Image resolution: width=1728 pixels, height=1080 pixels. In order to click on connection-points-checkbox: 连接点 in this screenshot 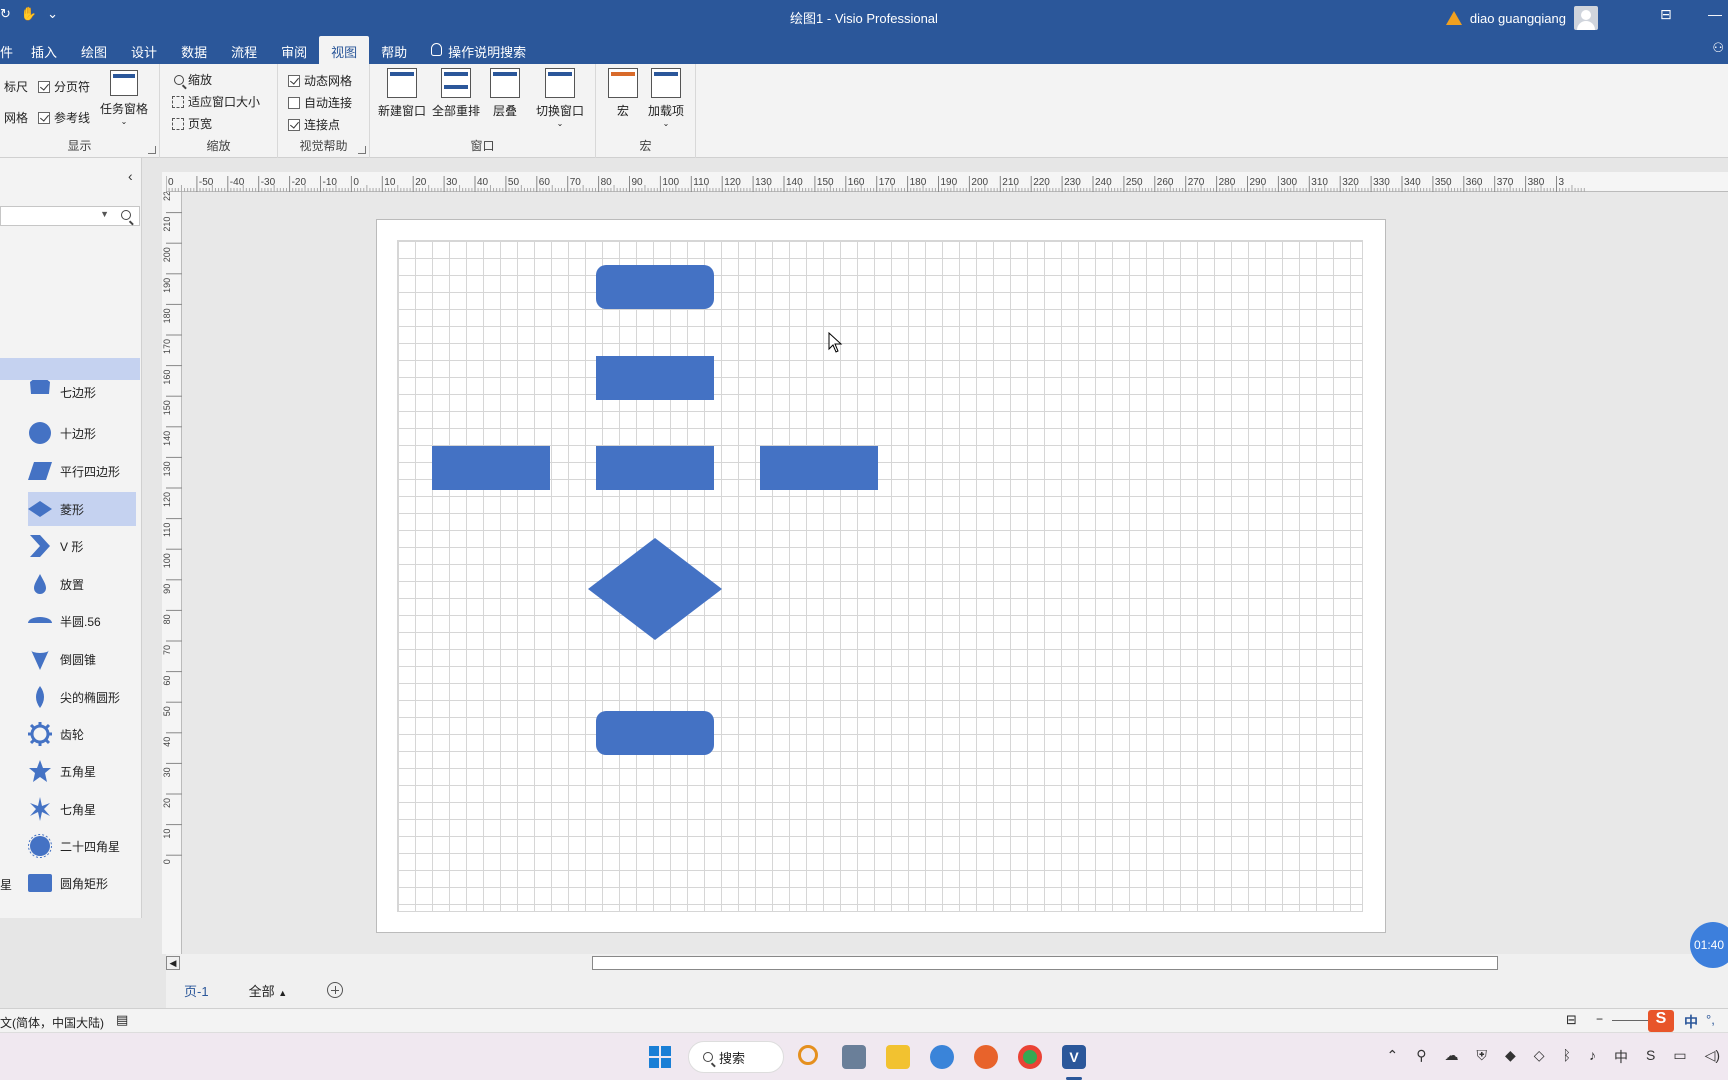, I will do `click(314, 124)`.